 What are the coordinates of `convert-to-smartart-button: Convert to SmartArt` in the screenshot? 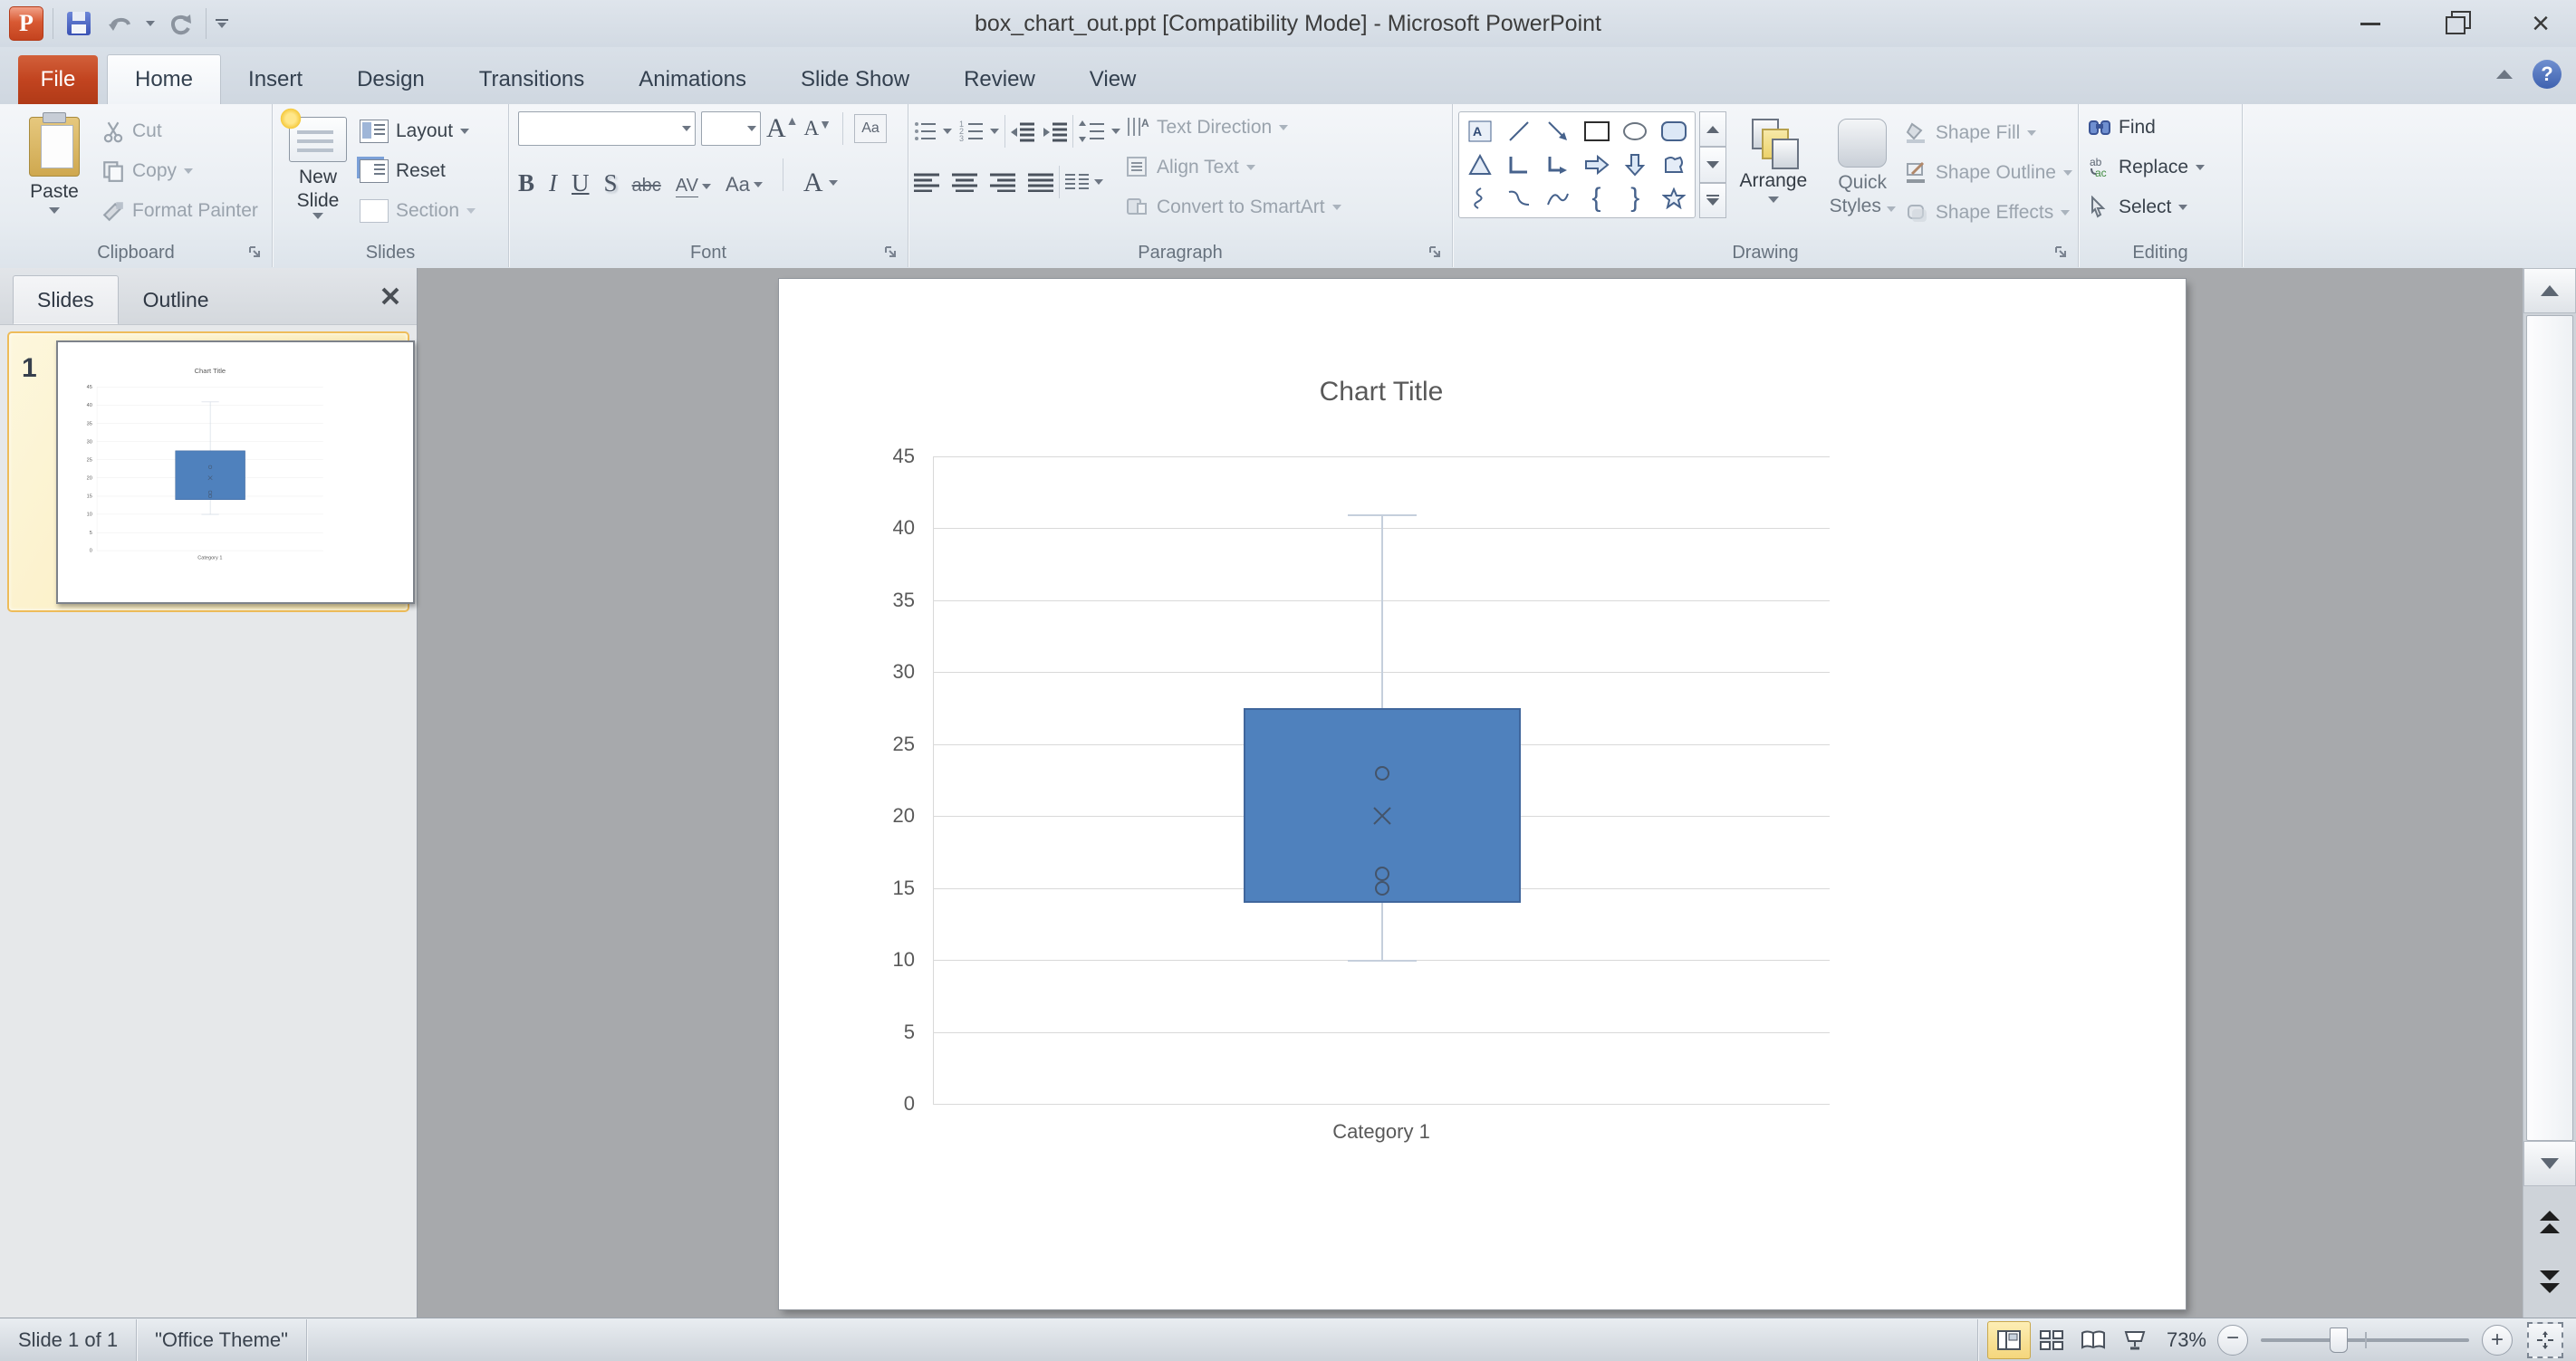 It's located at (1233, 207).